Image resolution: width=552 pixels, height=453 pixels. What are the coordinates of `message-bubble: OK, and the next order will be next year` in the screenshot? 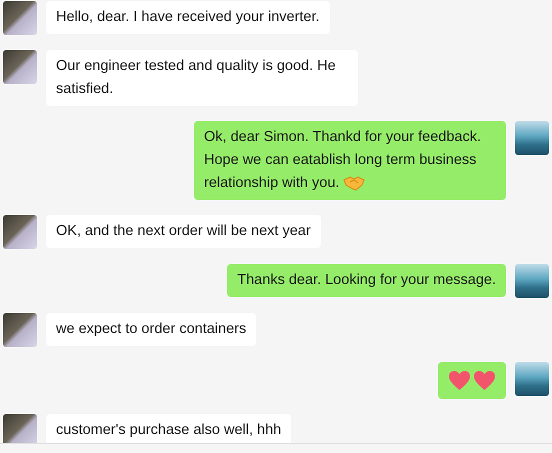 It's located at (183, 231).